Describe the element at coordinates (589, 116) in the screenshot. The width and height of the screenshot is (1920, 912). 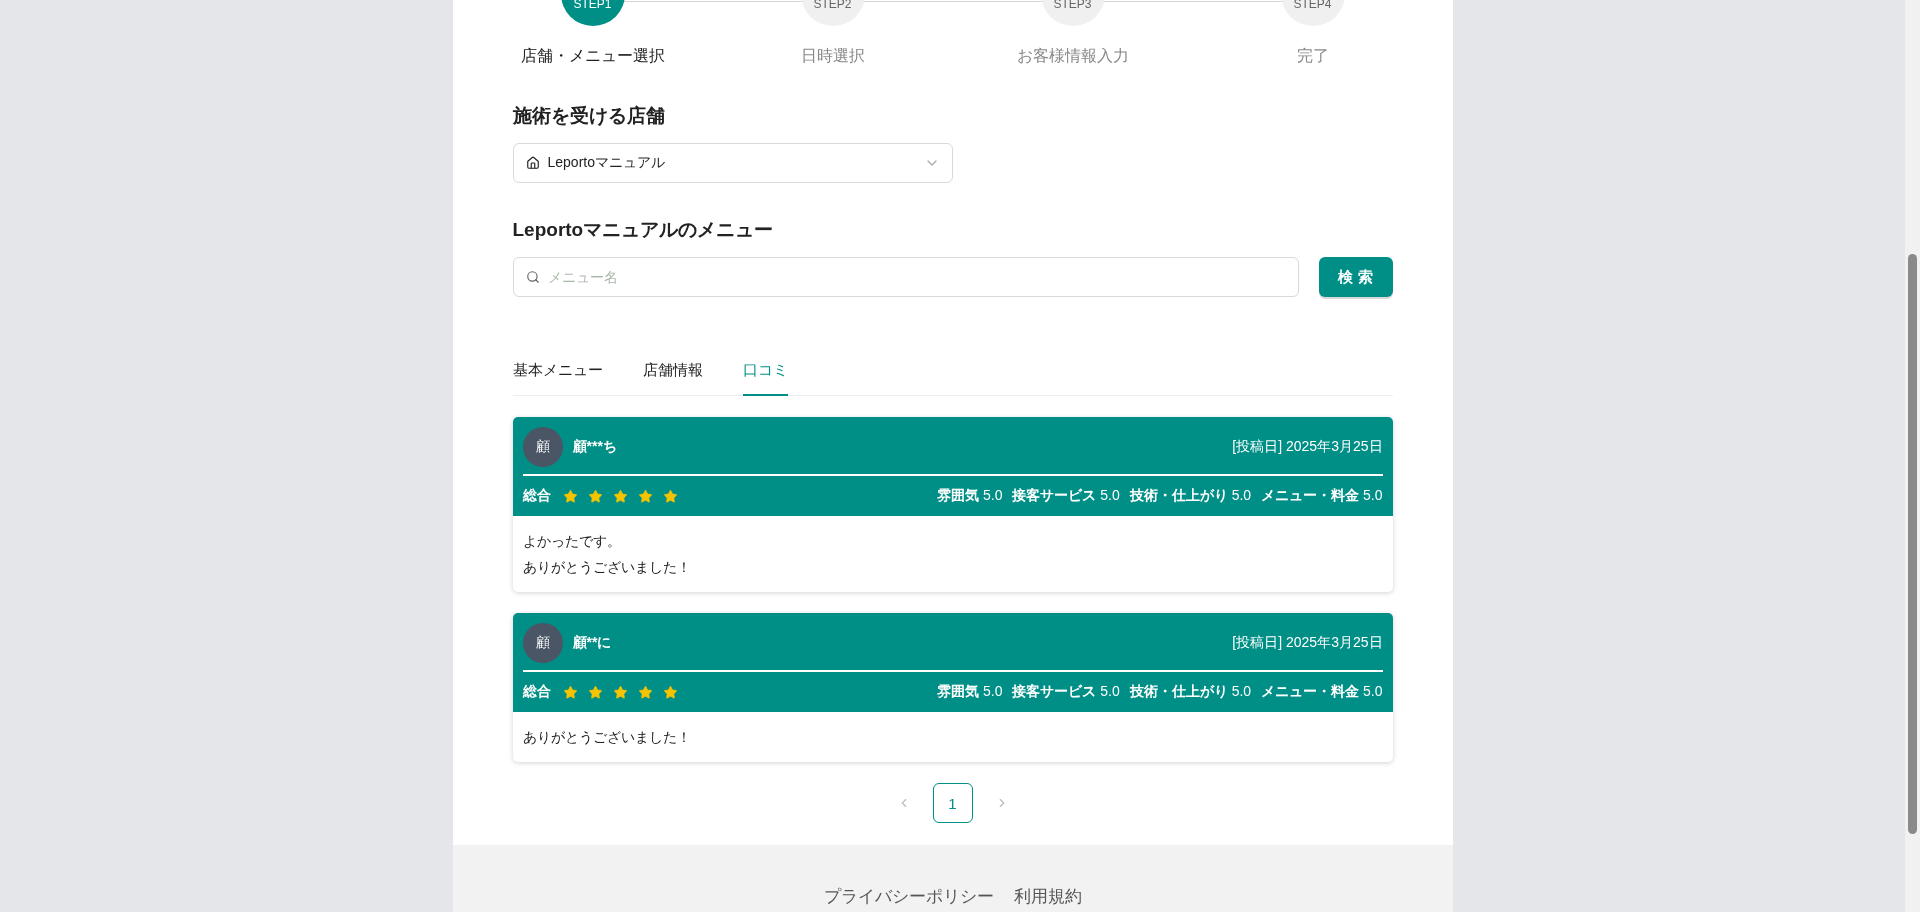
I see `section-heading: 施術を受ける店舗` at that location.